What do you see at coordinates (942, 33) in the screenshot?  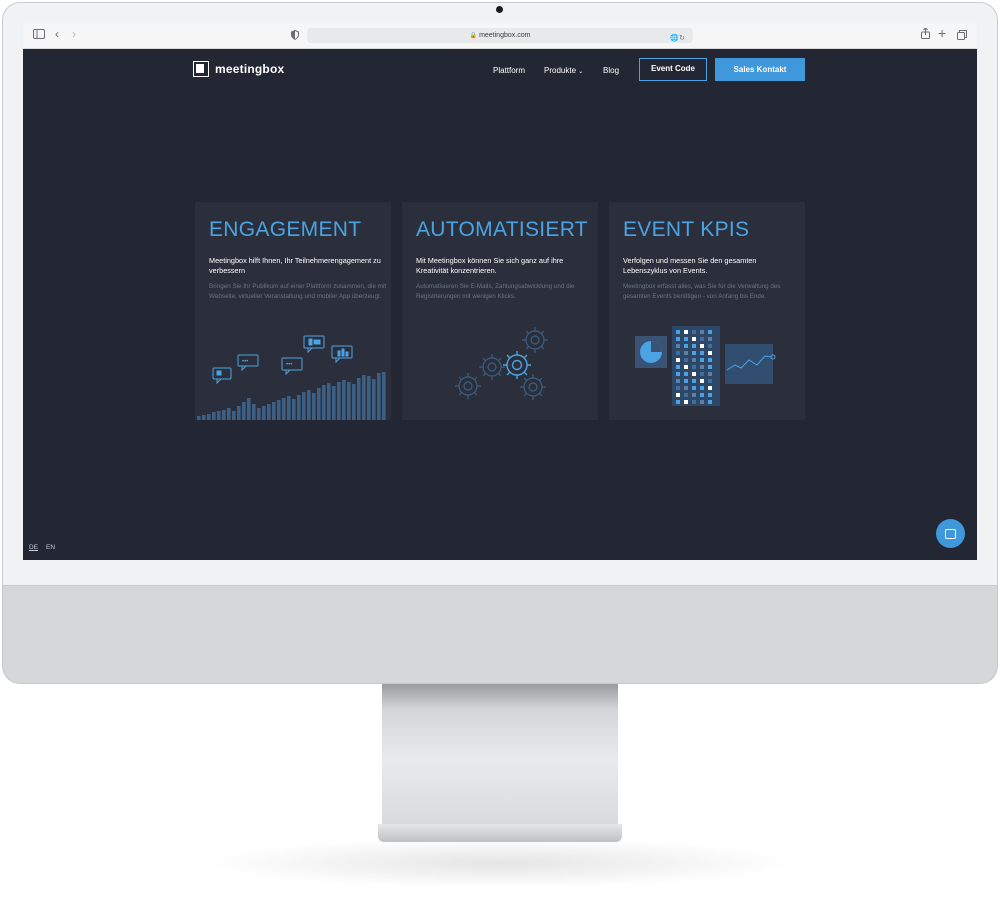 I see `new-tab-icon: +` at bounding box center [942, 33].